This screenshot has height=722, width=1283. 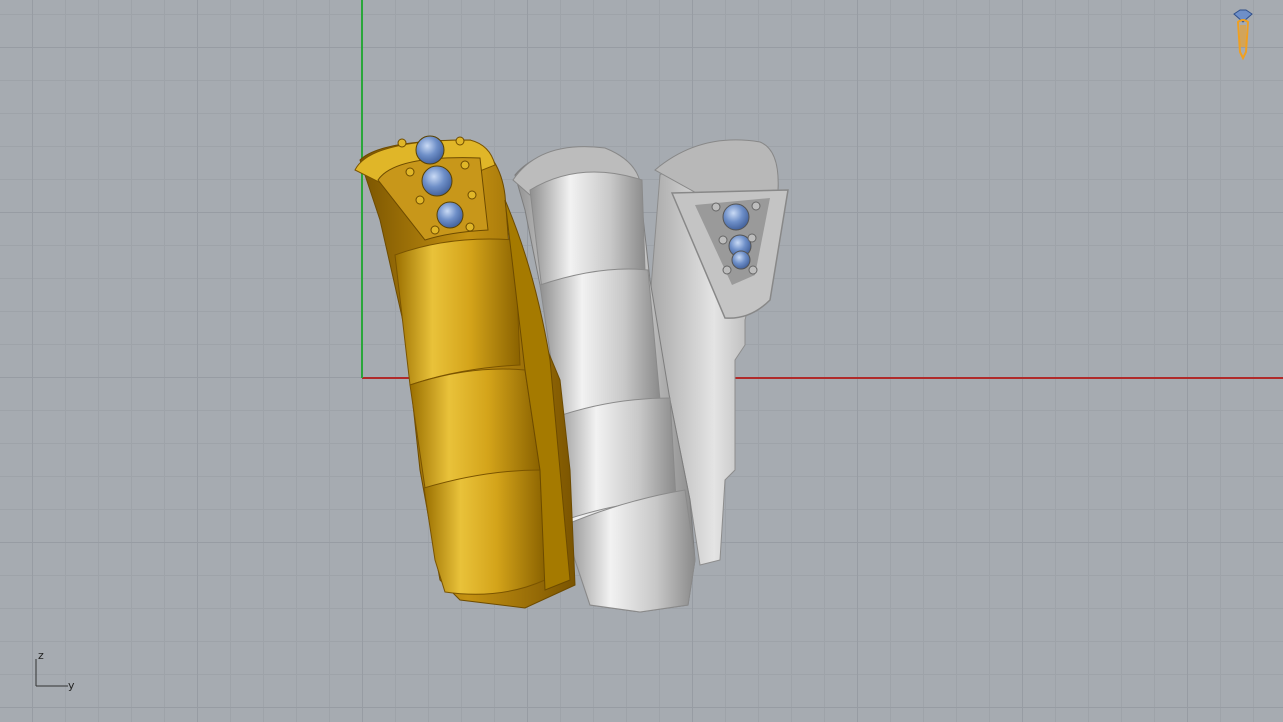 What do you see at coordinates (1243, 36) in the screenshot?
I see `ring-render-mode-icon` at bounding box center [1243, 36].